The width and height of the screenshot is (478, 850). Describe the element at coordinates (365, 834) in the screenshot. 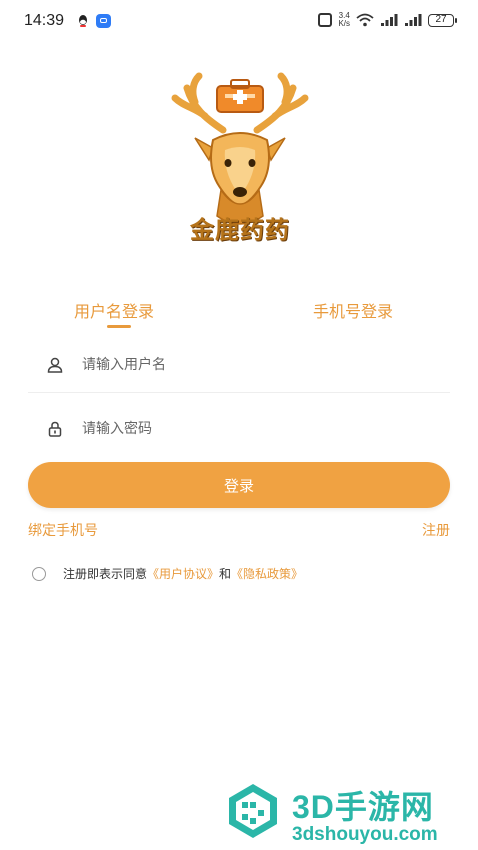

I see `watermark-domain: 3dshouyou.com` at that location.